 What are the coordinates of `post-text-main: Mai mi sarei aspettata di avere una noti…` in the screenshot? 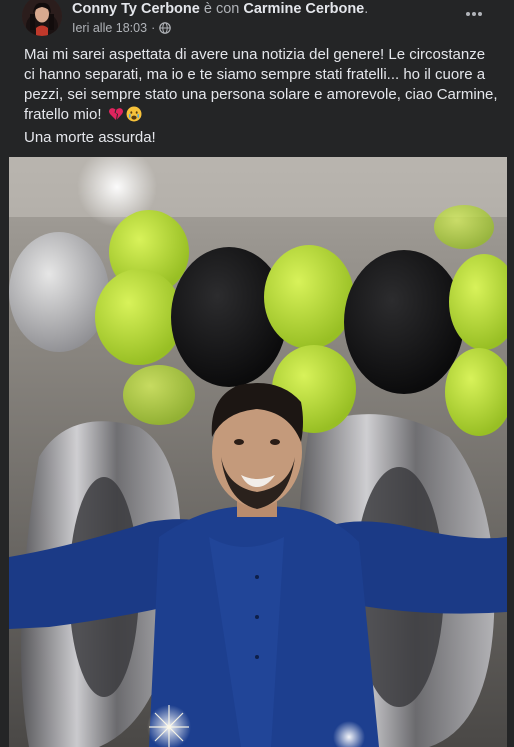 It's located at (261, 84).